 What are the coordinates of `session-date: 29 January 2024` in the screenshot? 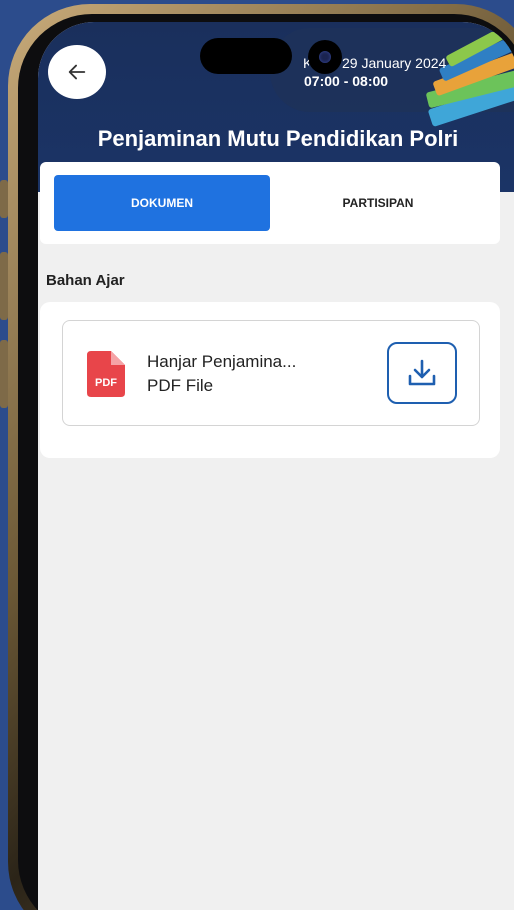 It's located at (394, 63).